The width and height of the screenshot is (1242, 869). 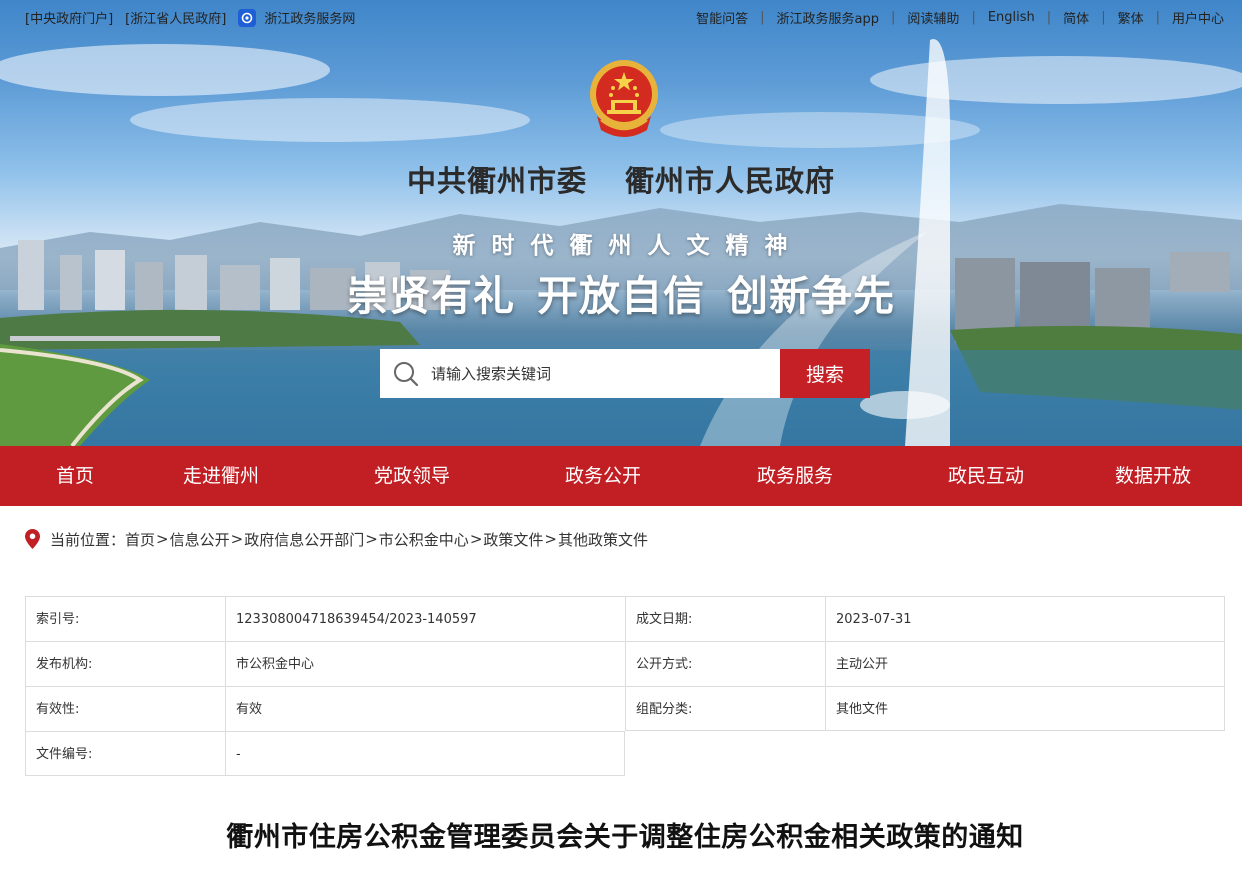 What do you see at coordinates (825, 373) in the screenshot?
I see `search-button: 搜索` at bounding box center [825, 373].